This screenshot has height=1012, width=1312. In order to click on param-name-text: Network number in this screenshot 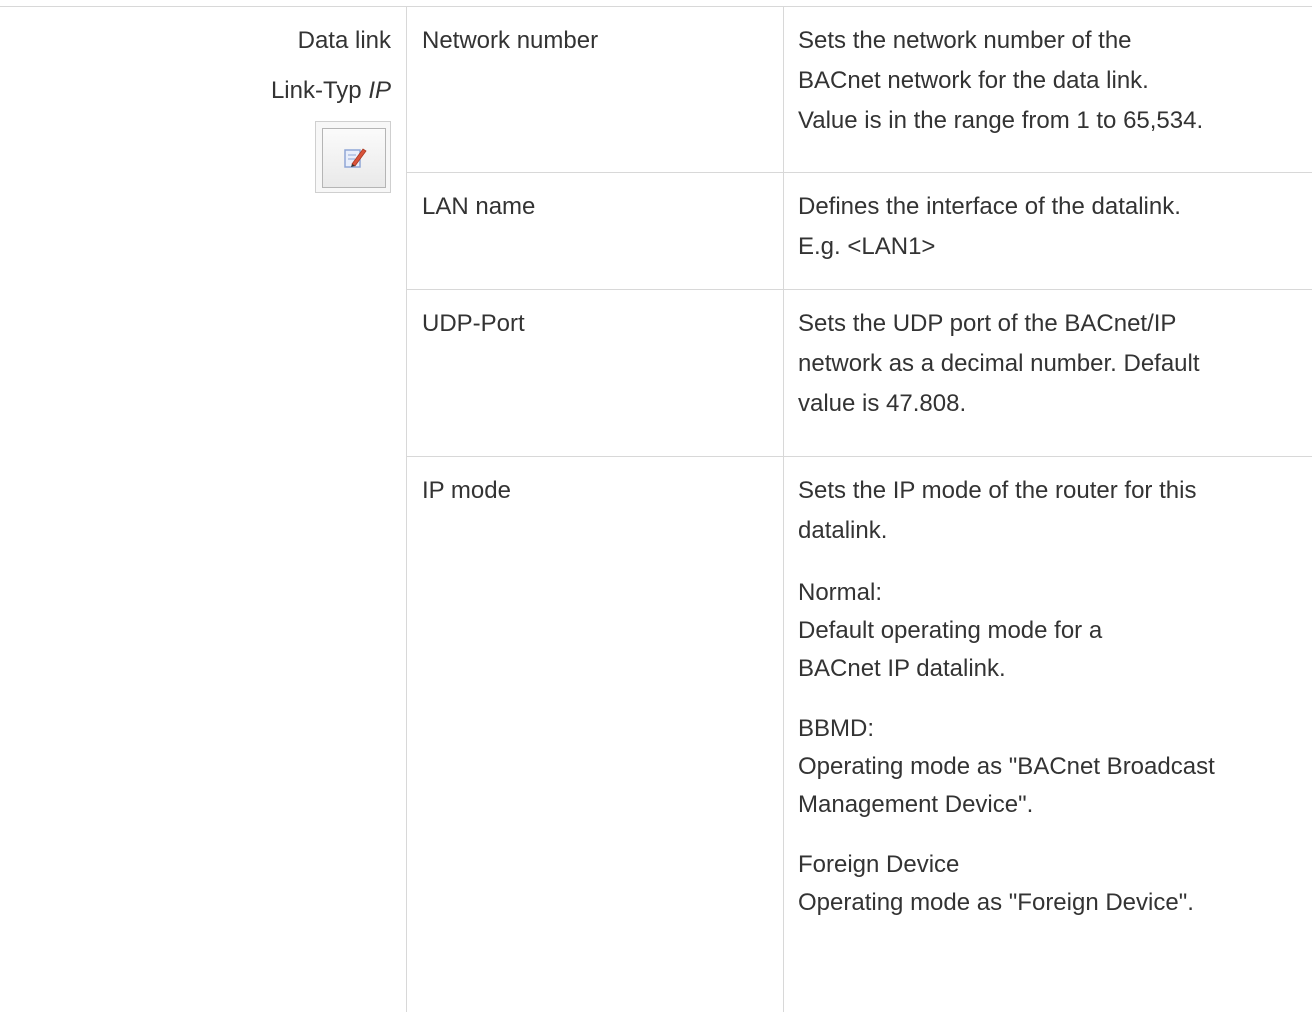, I will do `click(510, 40)`.